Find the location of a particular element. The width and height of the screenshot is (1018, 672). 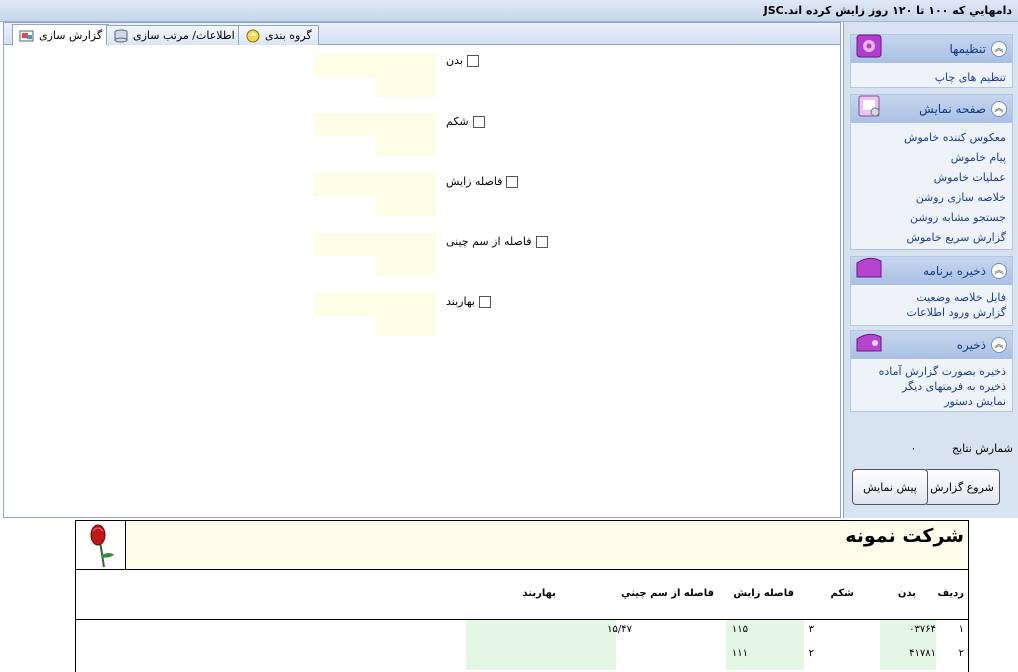

operations-toggle-link: عملیات خاموش is located at coordinates (931, 178).